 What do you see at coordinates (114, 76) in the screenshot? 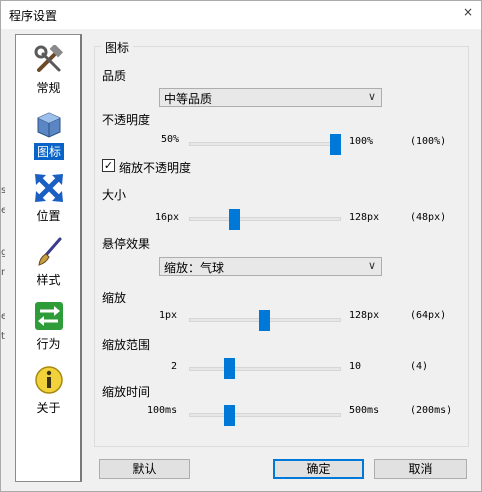
I see `quality-label: 品质` at bounding box center [114, 76].